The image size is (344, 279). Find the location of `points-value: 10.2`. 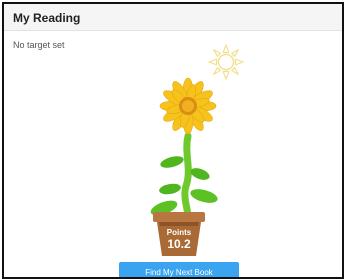

points-value: 10.2 is located at coordinates (179, 244).